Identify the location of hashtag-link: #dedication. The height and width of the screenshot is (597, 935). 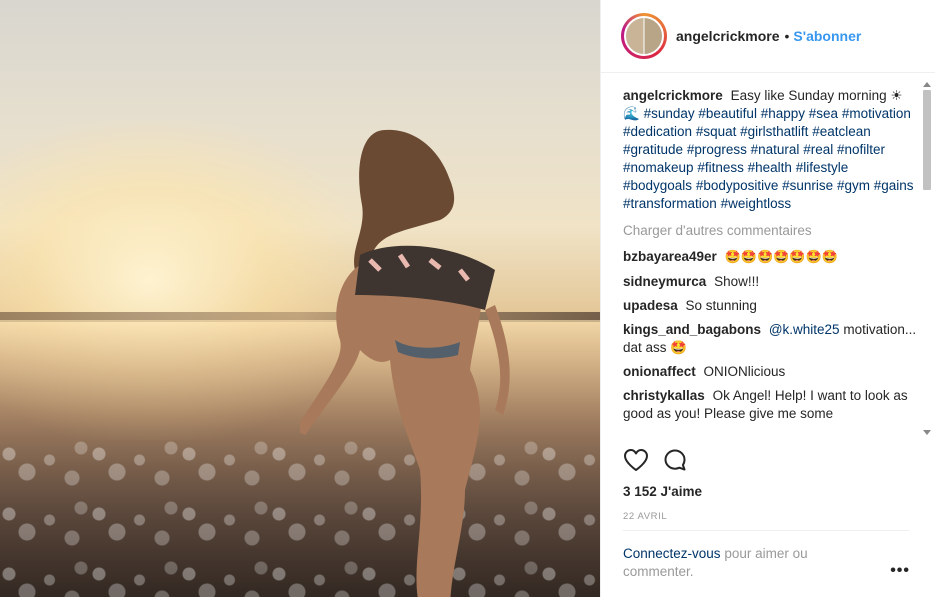
(657, 131).